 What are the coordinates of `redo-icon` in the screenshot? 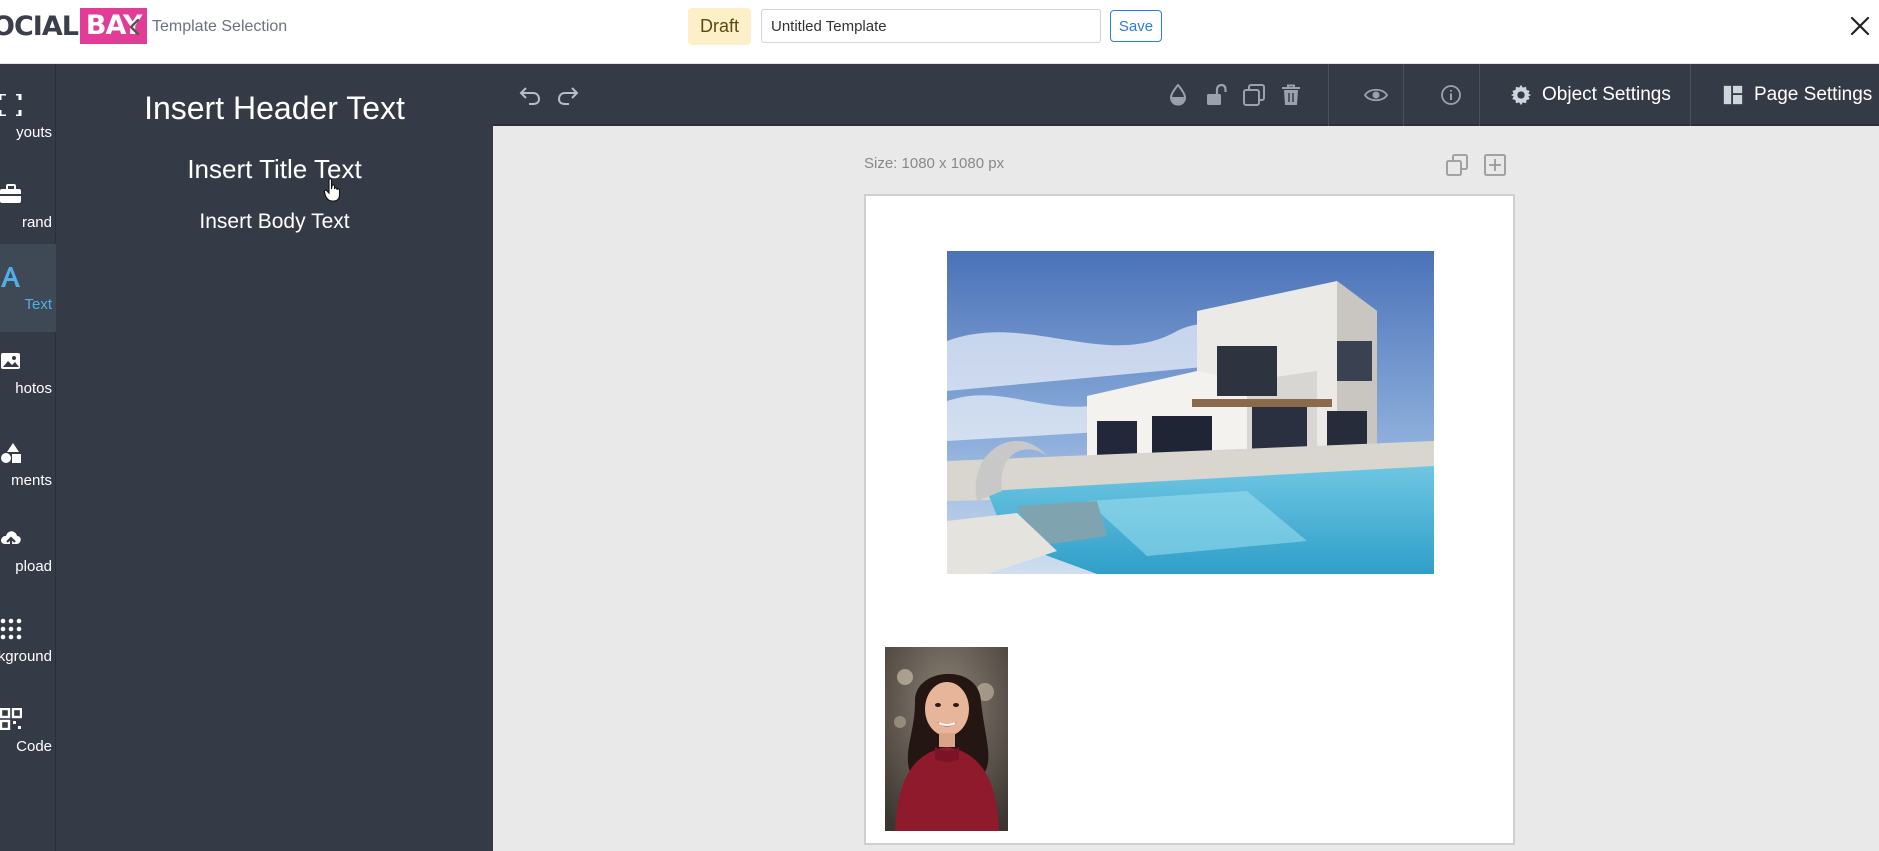 It's located at (568, 95).